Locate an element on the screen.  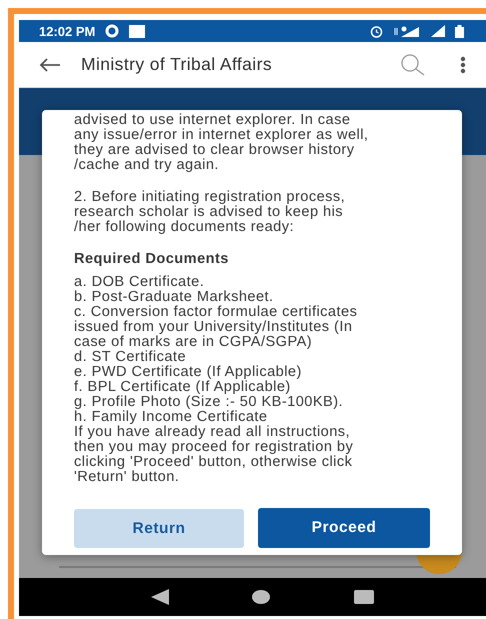
instruction-paragraph: advised to use internet explorer. In case any issue/error in internet explorer as well, they are advised to clear browser history /cache and try again. is located at coordinates (222, 143).